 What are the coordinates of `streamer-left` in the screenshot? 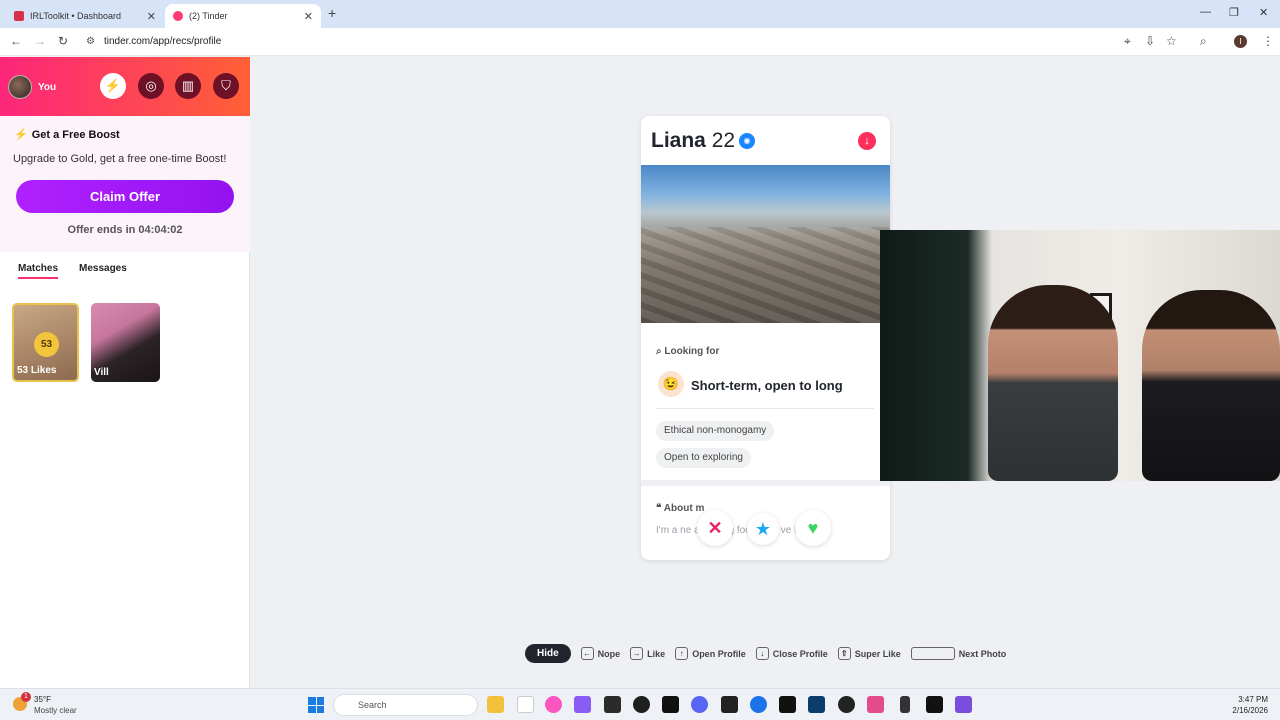 It's located at (1053, 383).